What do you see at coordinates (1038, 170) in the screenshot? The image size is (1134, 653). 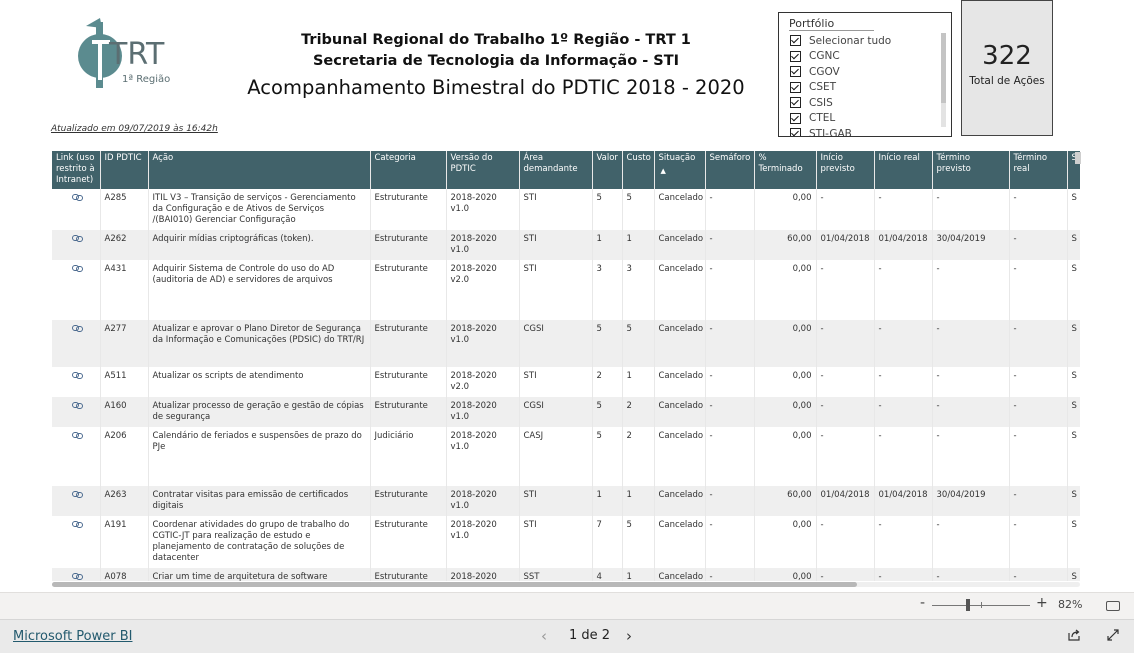 I see `column-header: Término real` at bounding box center [1038, 170].